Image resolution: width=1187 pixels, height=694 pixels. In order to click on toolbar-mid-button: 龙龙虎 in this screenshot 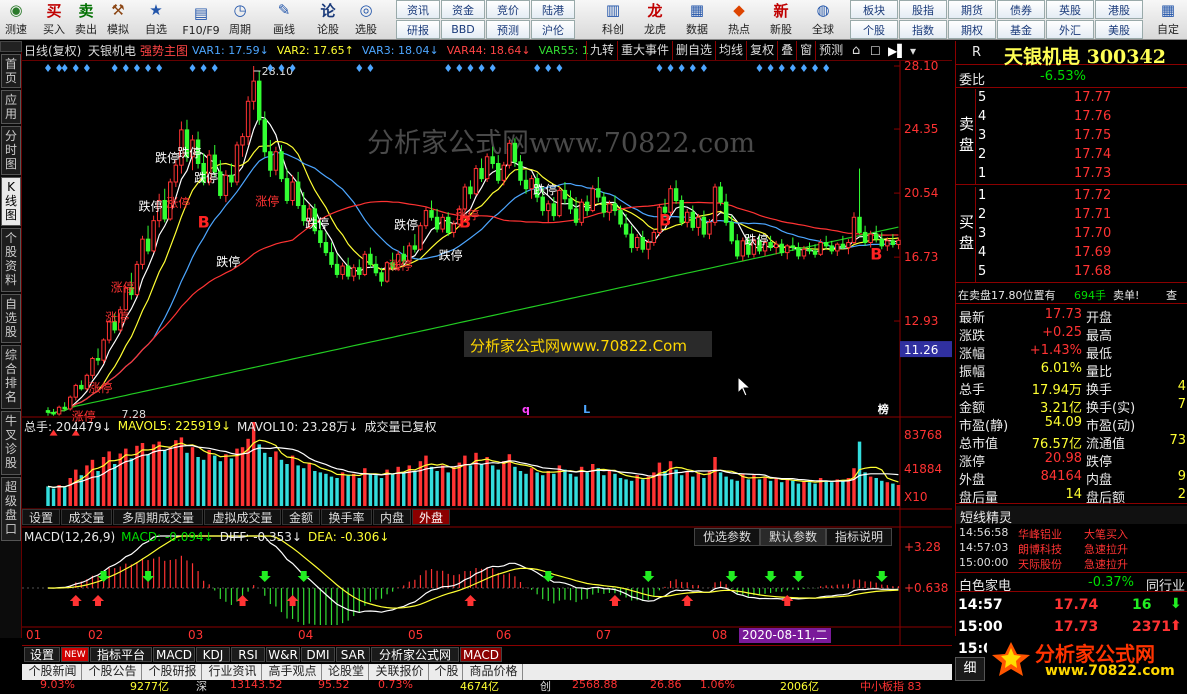, I will do `click(655, 20)`.